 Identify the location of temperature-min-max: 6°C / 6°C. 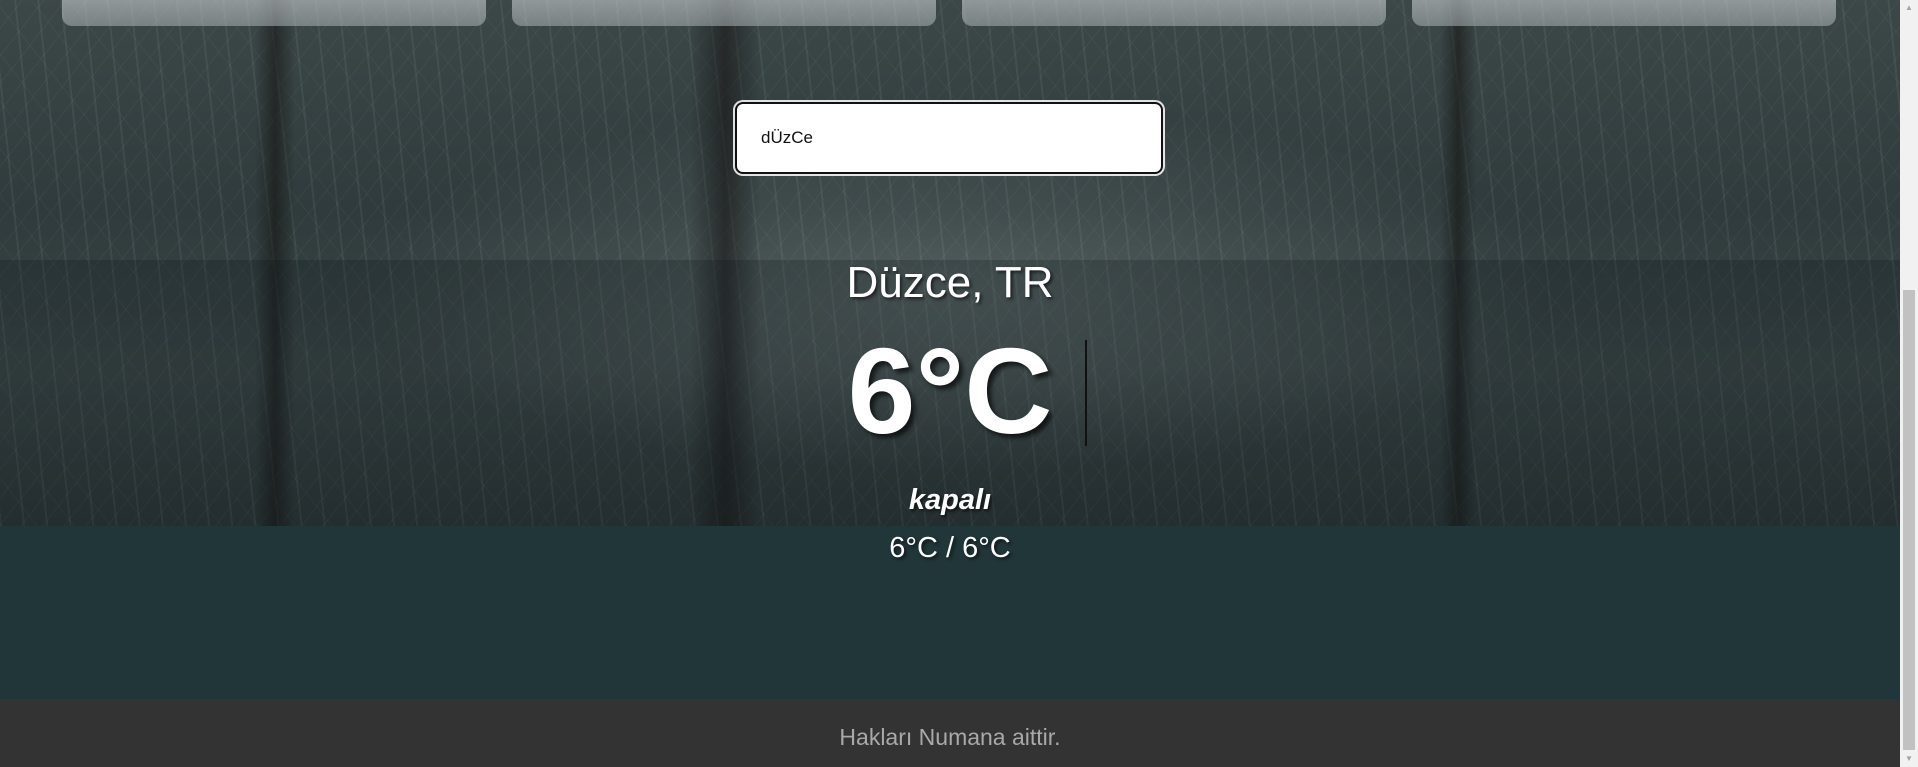
(950, 548).